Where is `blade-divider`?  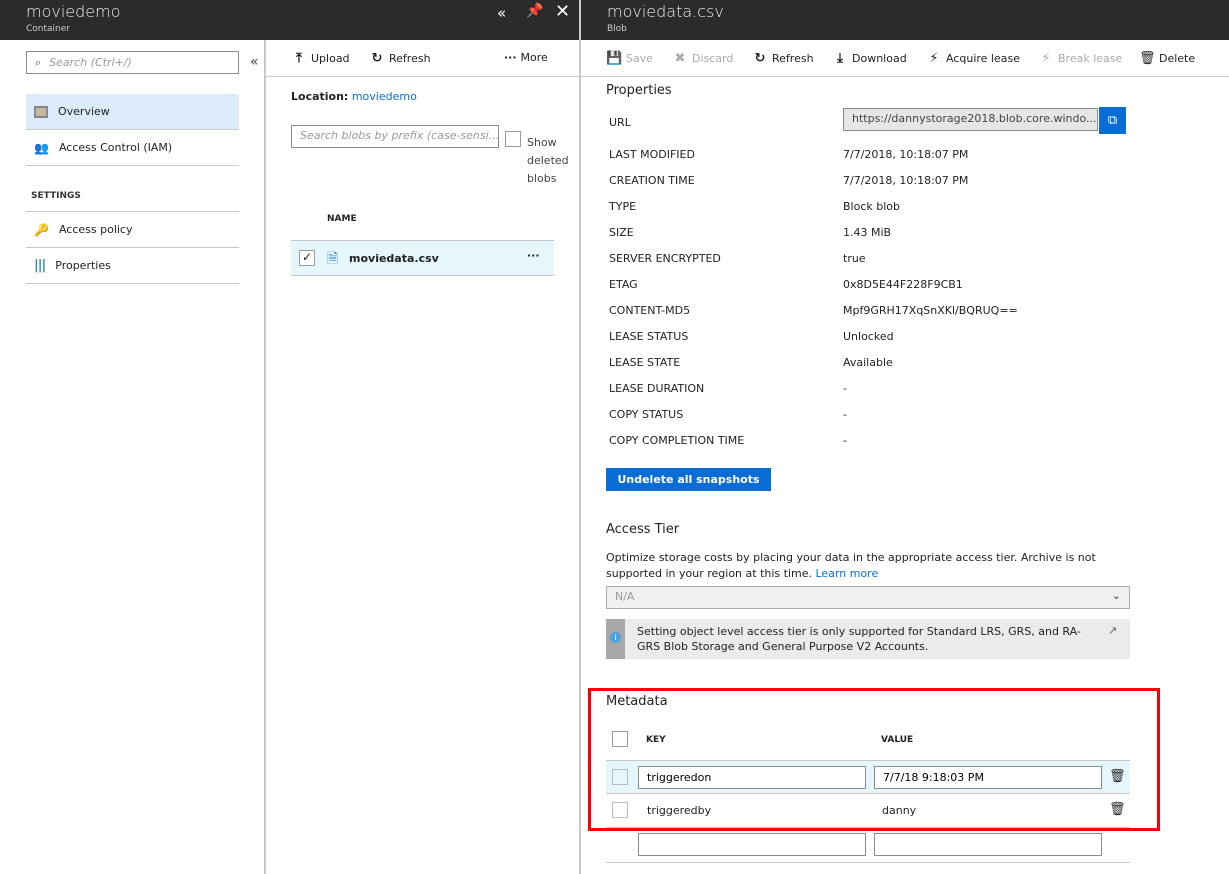 blade-divider is located at coordinates (580, 437).